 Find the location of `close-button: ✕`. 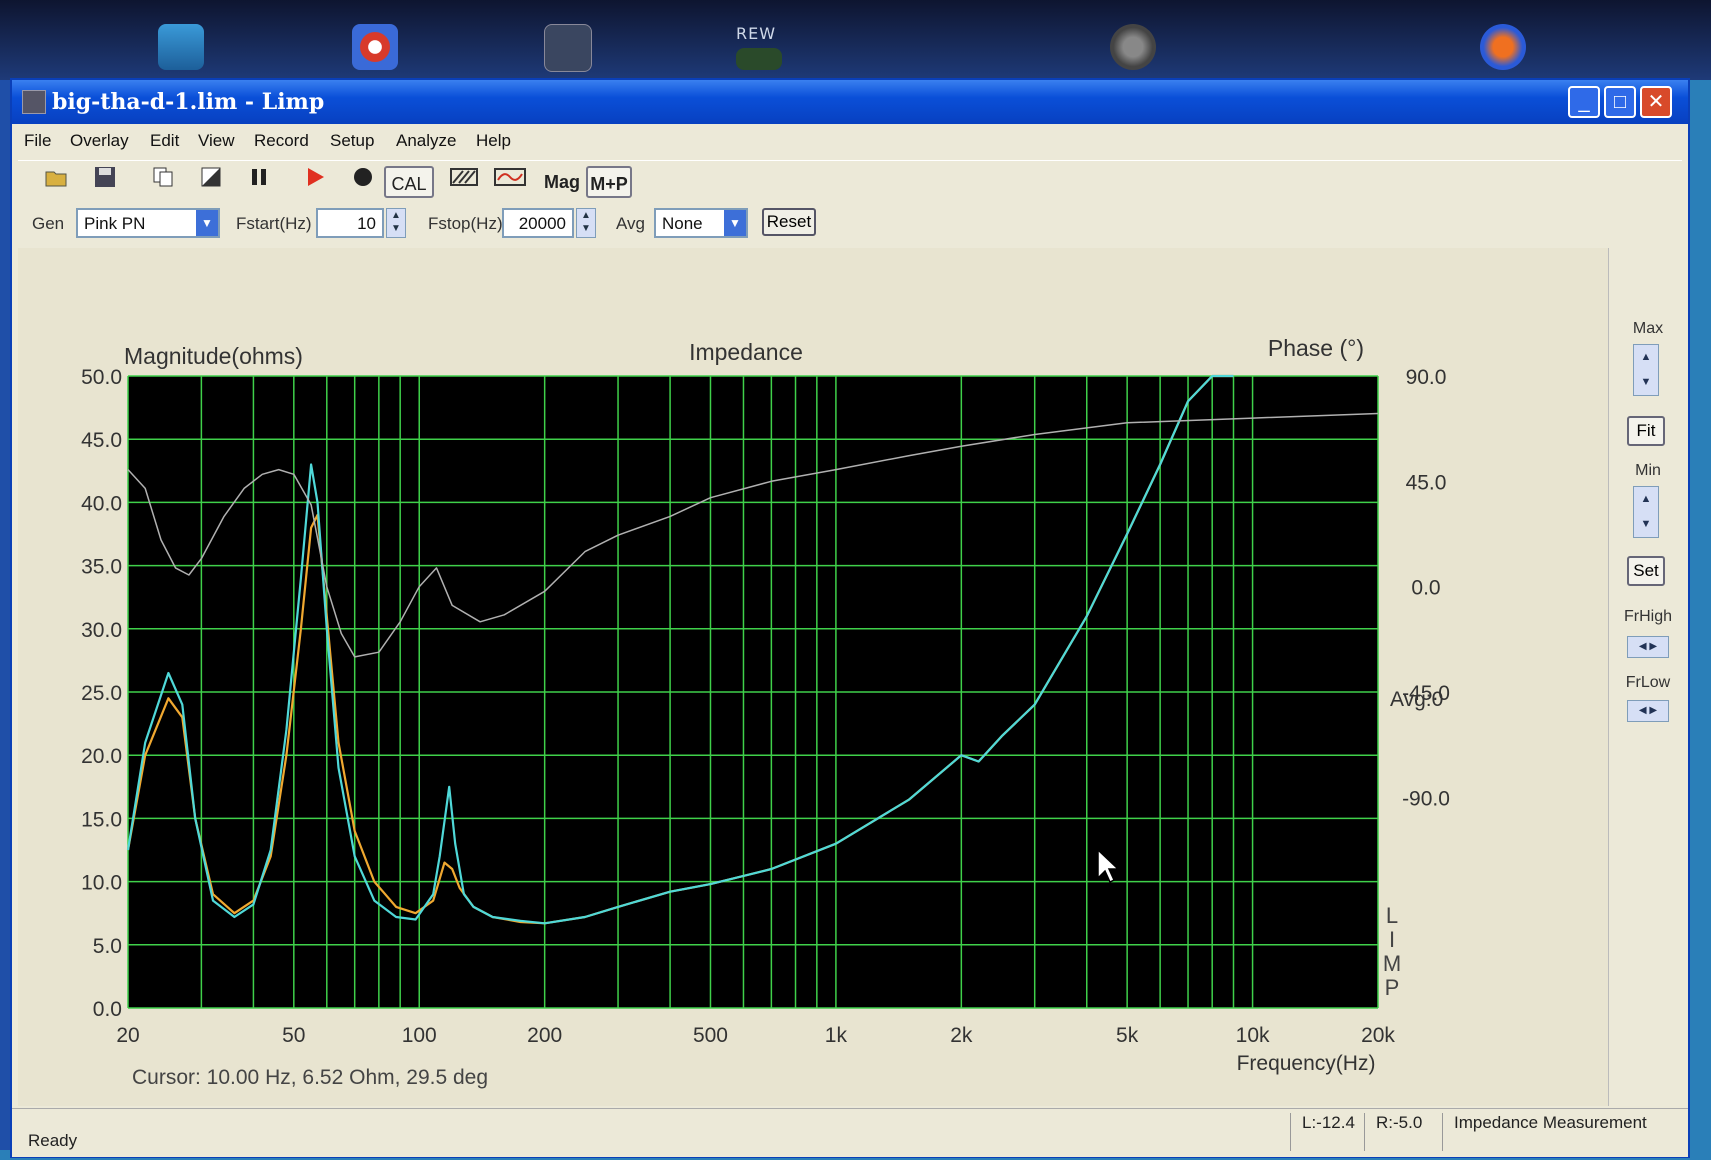

close-button: ✕ is located at coordinates (1656, 102).